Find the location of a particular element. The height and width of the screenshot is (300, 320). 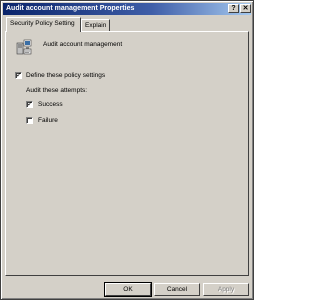

policy-name: Audit account management is located at coordinates (83, 44).